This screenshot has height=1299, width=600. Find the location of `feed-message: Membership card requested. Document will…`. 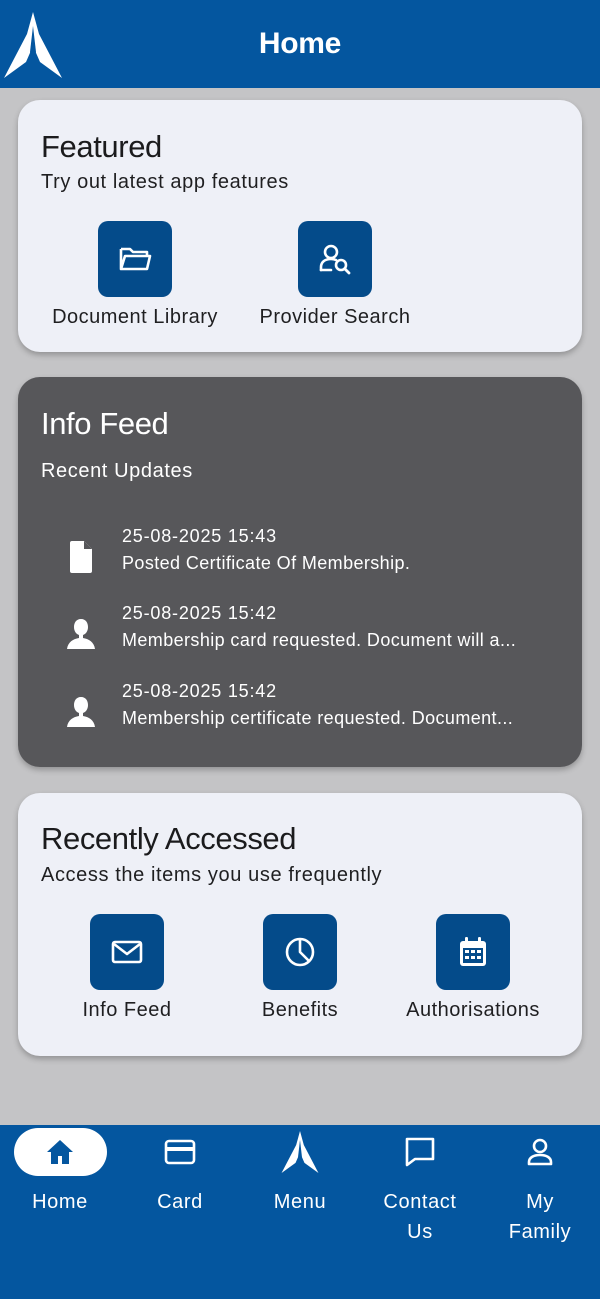

feed-message: Membership card requested. Document will… is located at coordinates (319, 640).